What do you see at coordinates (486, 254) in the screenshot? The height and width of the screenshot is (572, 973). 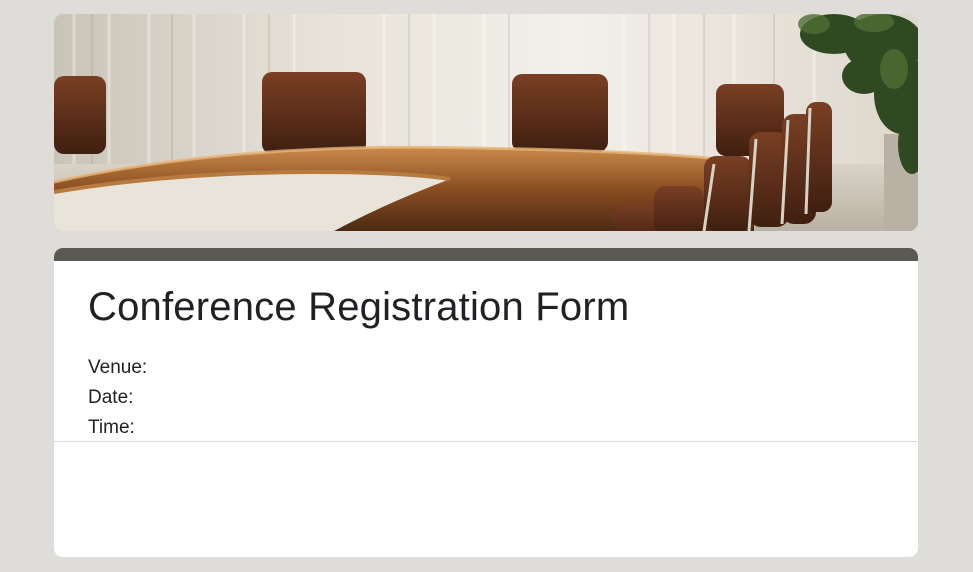 I see `card-accent-bar` at bounding box center [486, 254].